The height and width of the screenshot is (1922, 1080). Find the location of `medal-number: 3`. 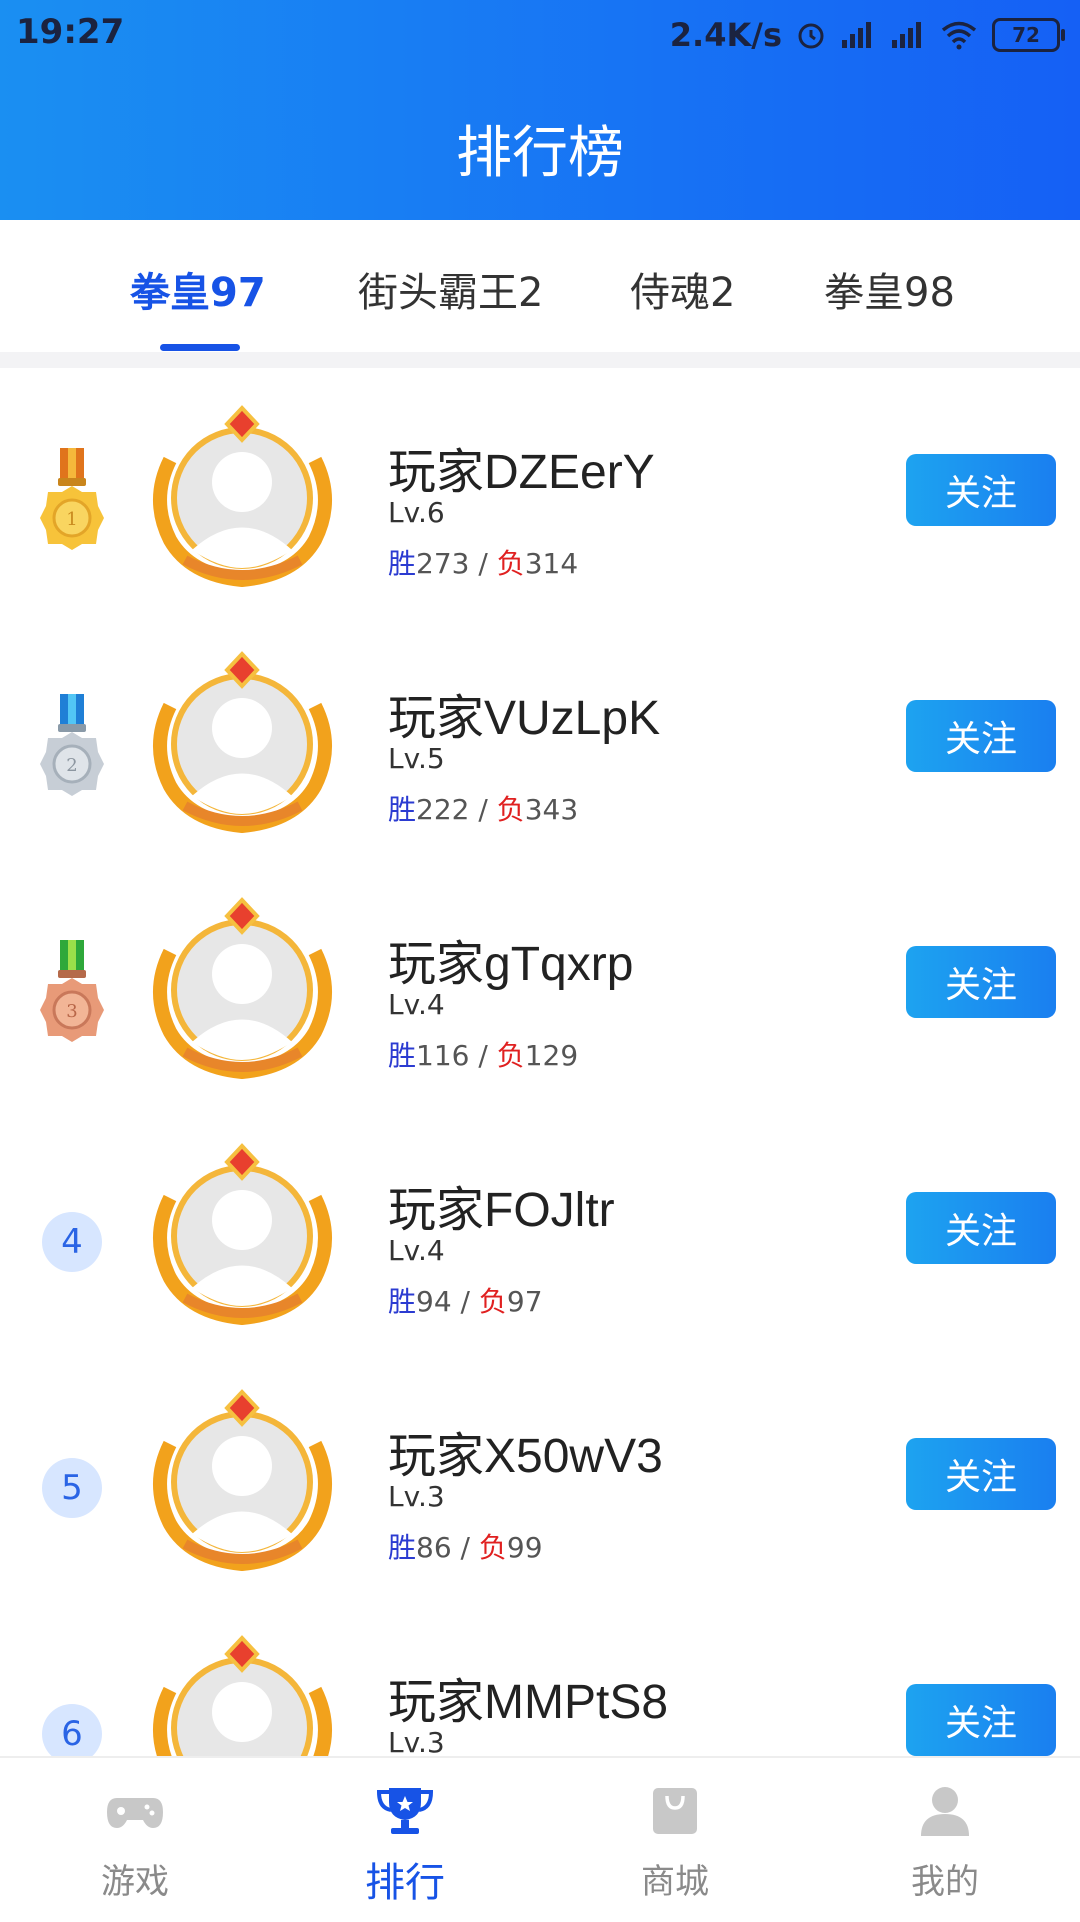

medal-number: 3 is located at coordinates (71, 1011).